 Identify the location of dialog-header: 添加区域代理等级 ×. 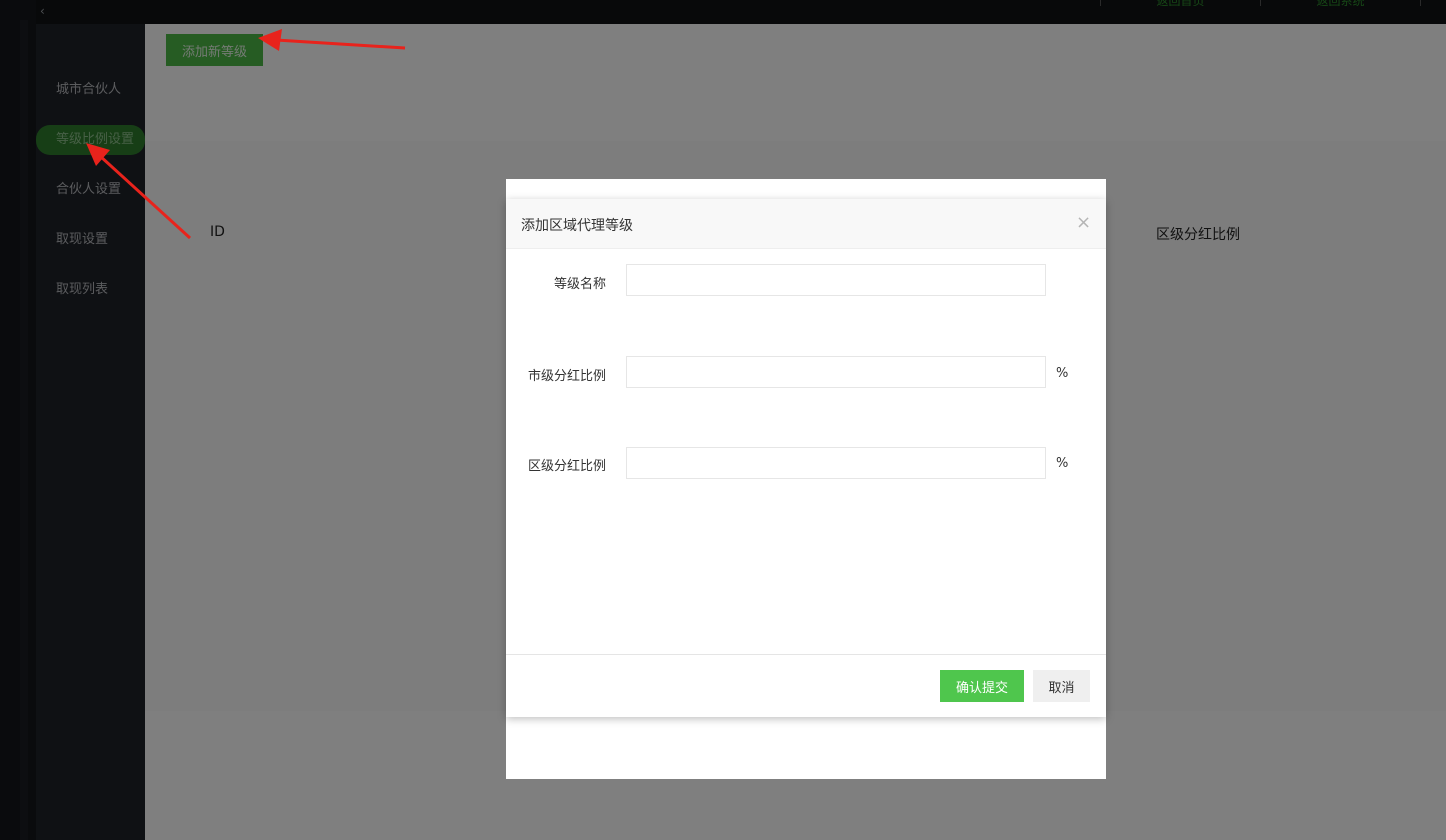
(806, 224).